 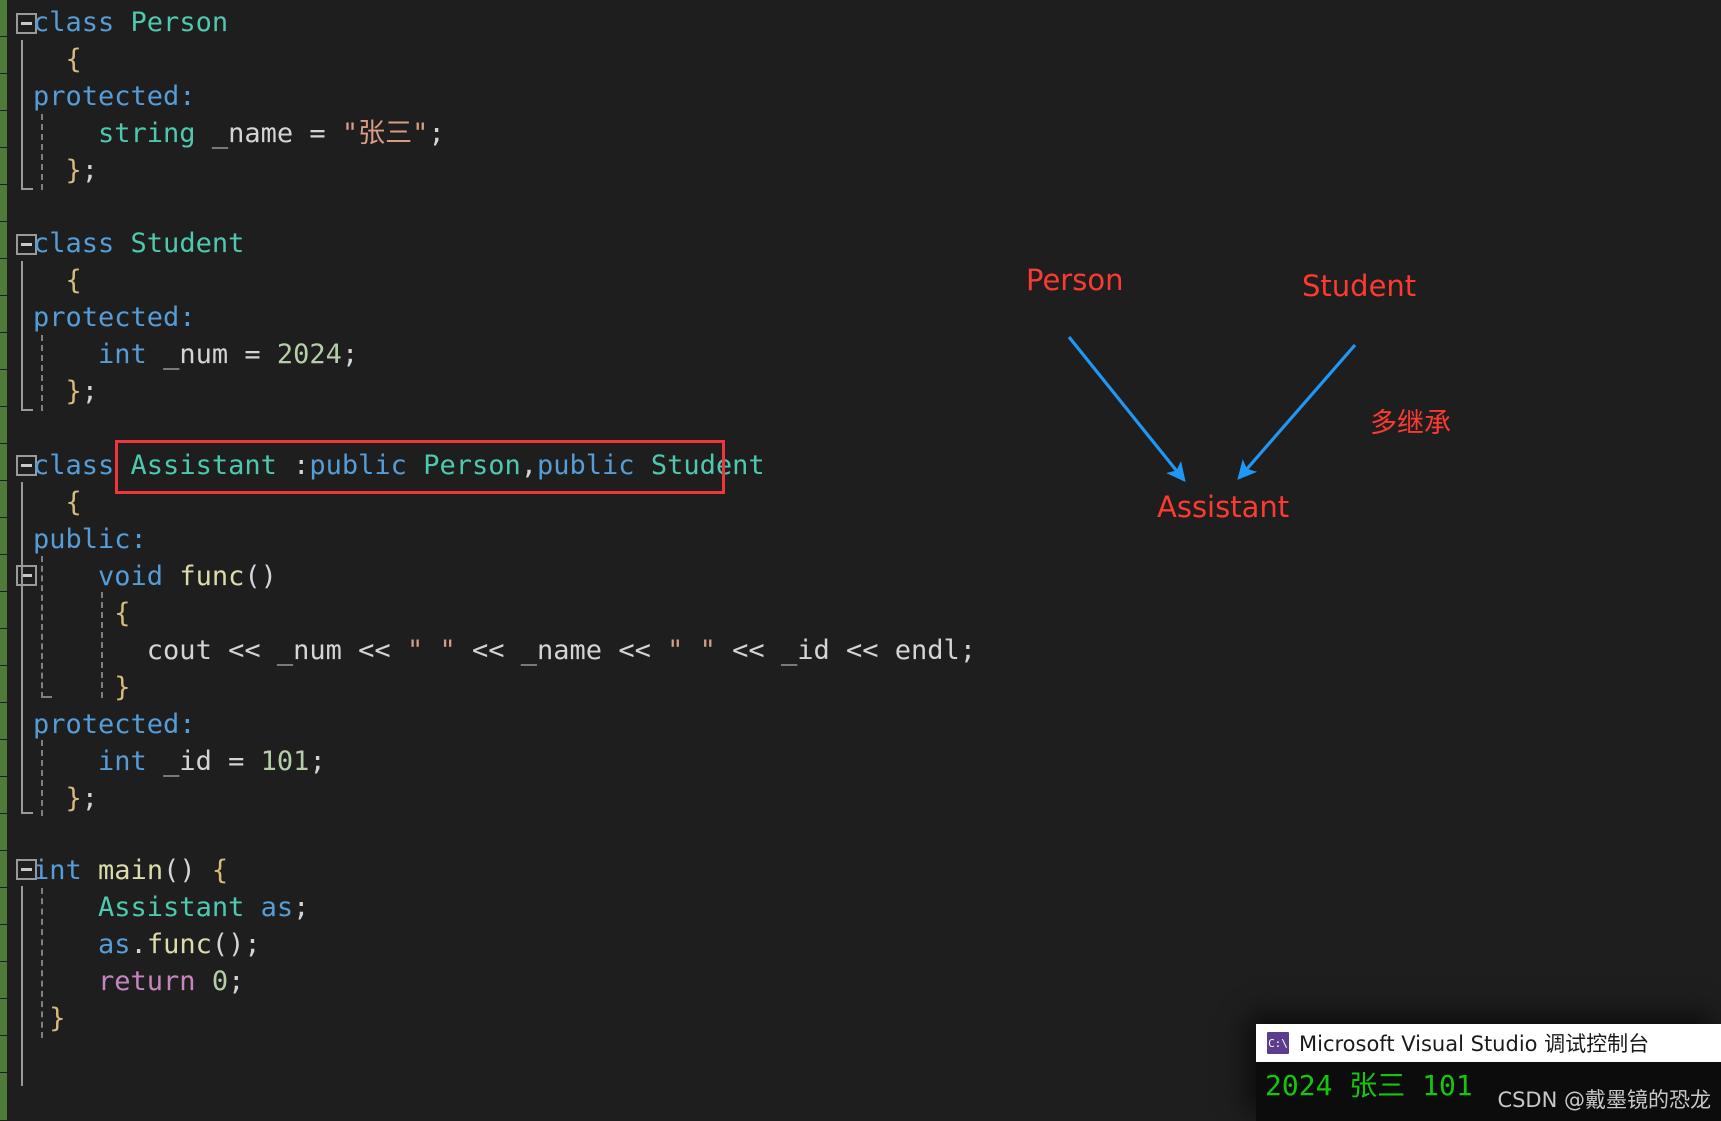 I want to click on code-line-10: int _num = 2024;, so click(x=195, y=355).